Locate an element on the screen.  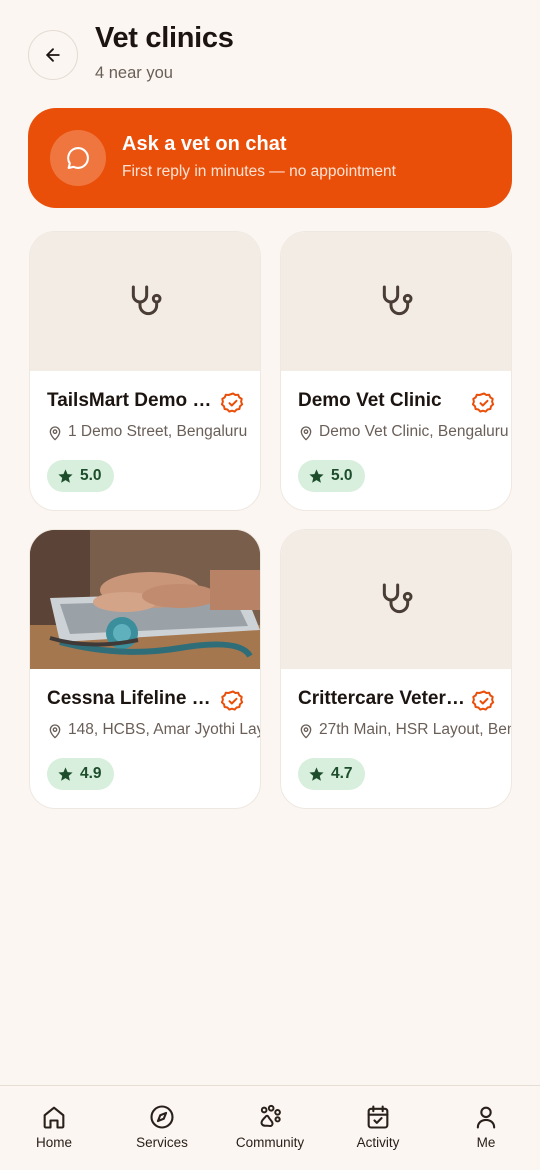
bottom-nav: Home Services Community Activity Me is located at coordinates (270, 1127).